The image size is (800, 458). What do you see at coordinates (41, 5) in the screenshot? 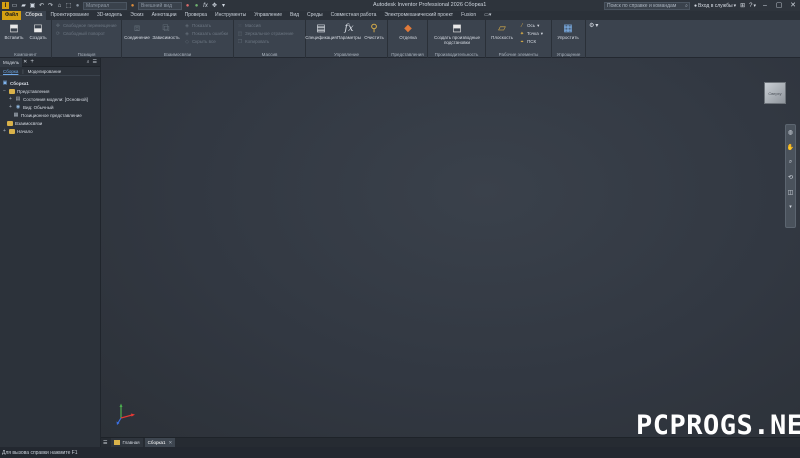
I see `undo-icon: ↶` at bounding box center [41, 5].